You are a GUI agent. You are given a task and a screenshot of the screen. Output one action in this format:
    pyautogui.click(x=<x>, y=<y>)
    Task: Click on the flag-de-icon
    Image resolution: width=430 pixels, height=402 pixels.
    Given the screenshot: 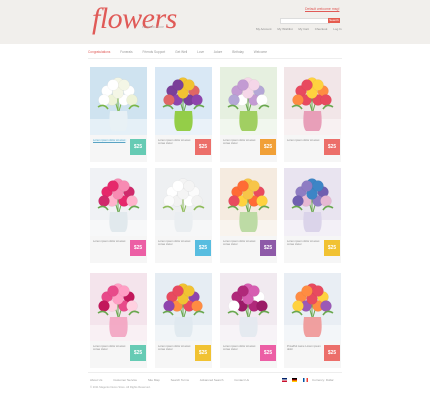 What is the action you would take?
    pyautogui.click(x=295, y=380)
    